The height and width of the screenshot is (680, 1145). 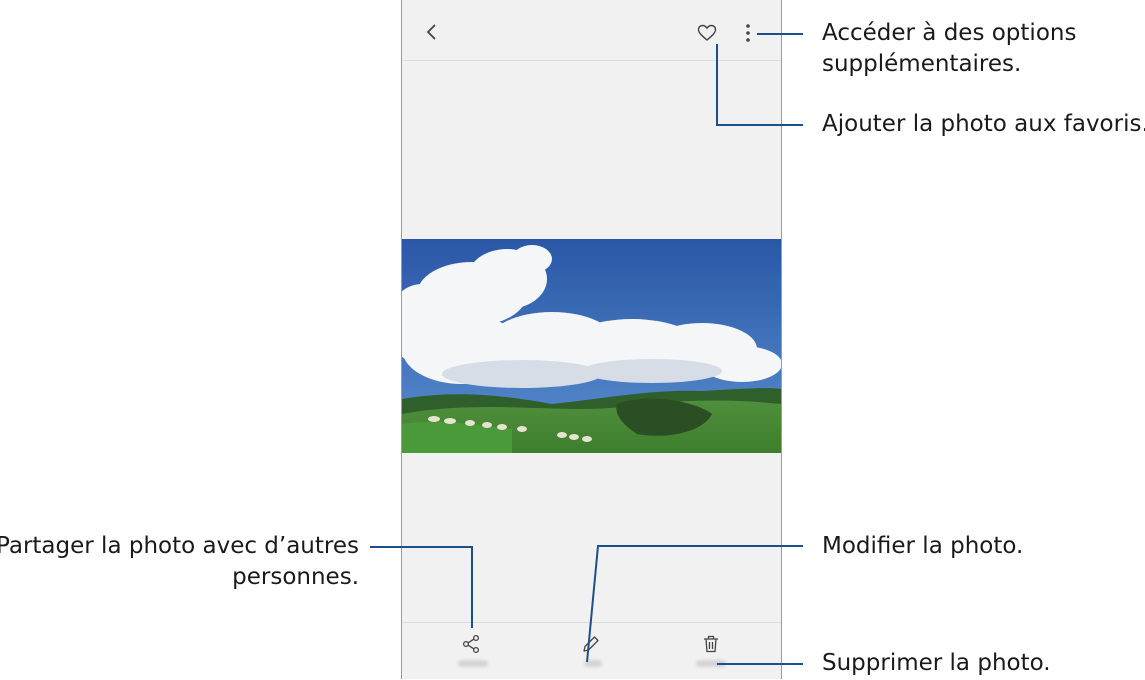 I want to click on landscape-photo, so click(x=591, y=346).